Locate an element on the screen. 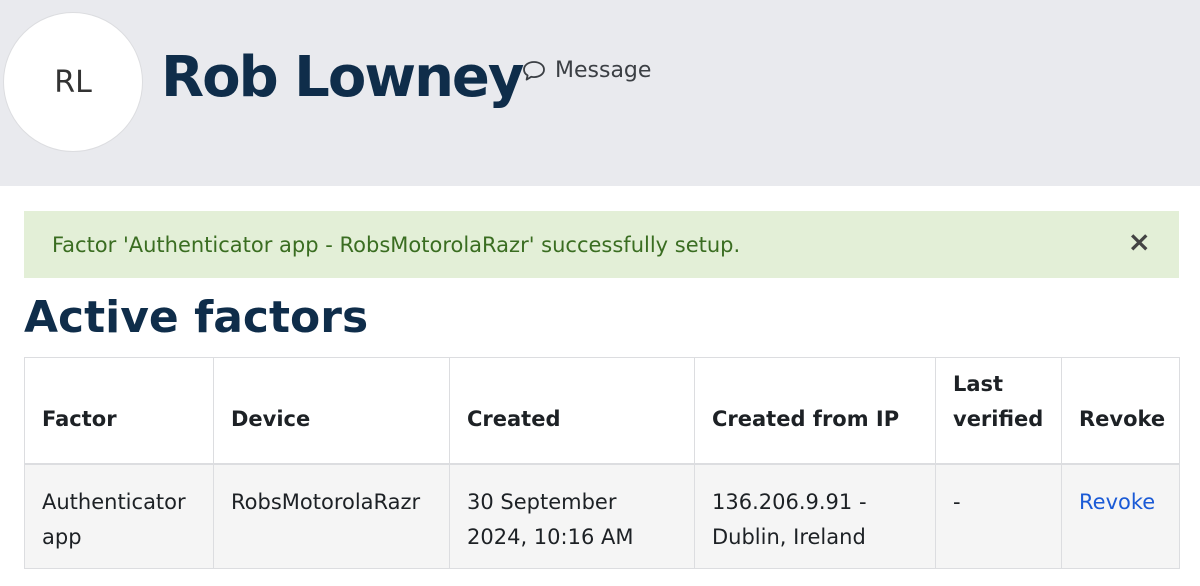 The height and width of the screenshot is (586, 1200). avatar: RL is located at coordinates (73, 82).